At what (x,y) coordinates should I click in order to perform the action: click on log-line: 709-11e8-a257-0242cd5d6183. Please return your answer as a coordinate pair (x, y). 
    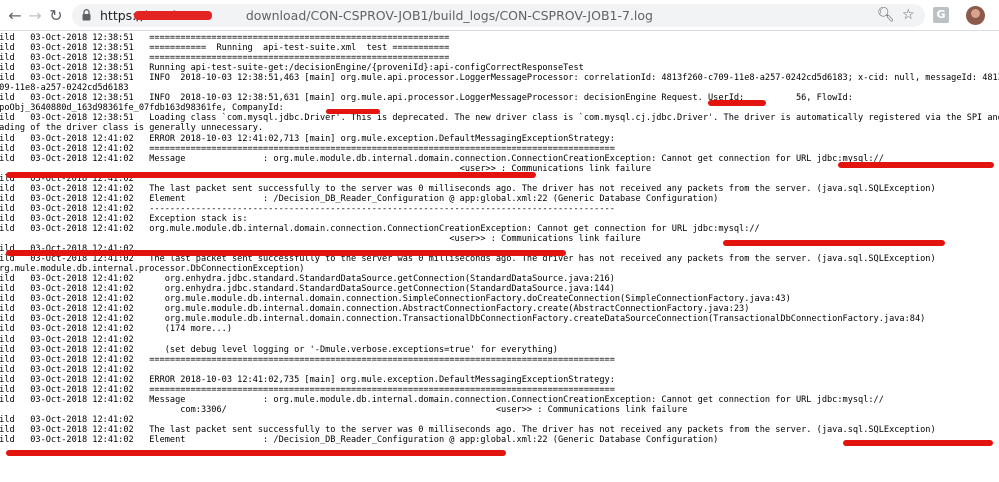
    Looking at the image, I should click on (64, 88).